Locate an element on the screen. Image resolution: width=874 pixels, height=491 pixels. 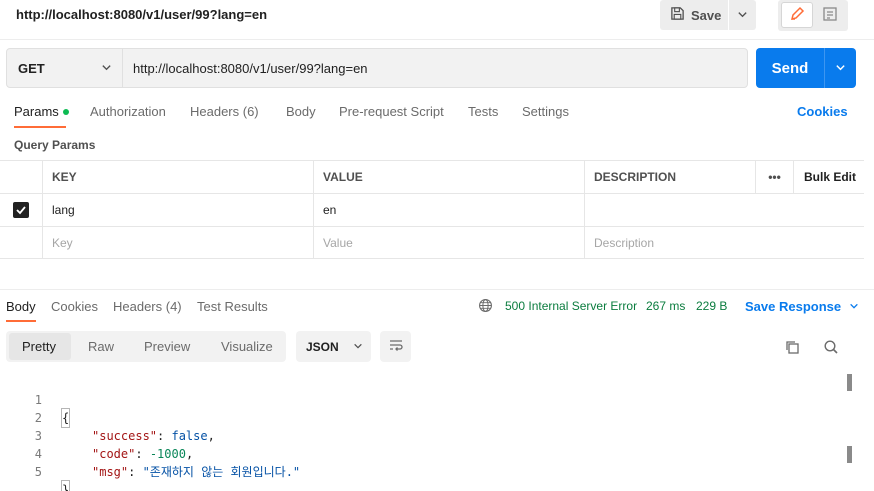
code-line: 1 { is located at coordinates (420, 400).